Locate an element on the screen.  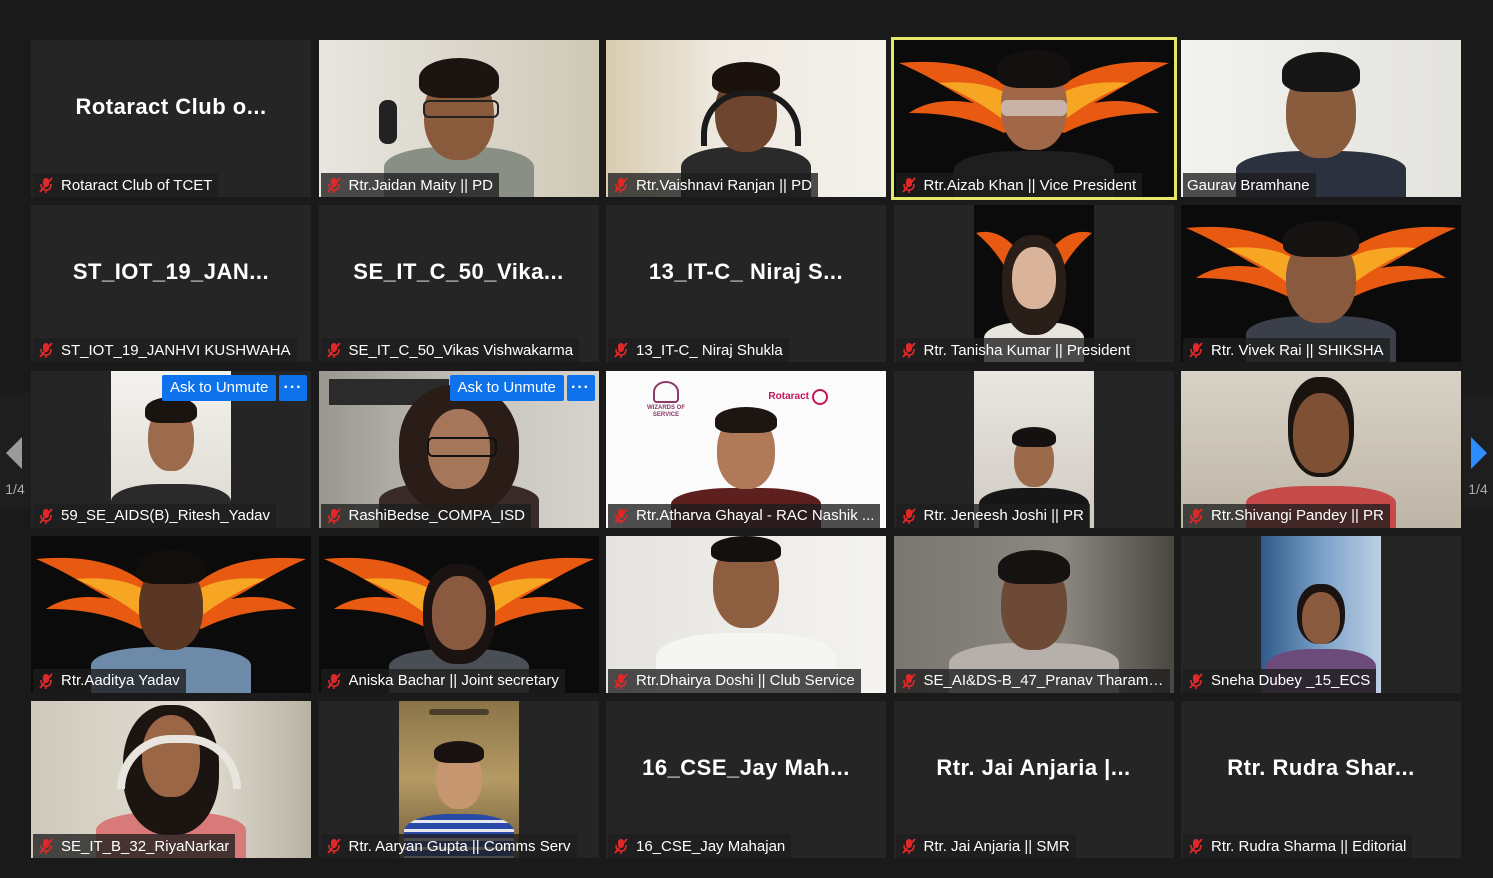
participant-name-label: Rtr. Jeneesh Joshi || PR is located at coordinates (992, 515).